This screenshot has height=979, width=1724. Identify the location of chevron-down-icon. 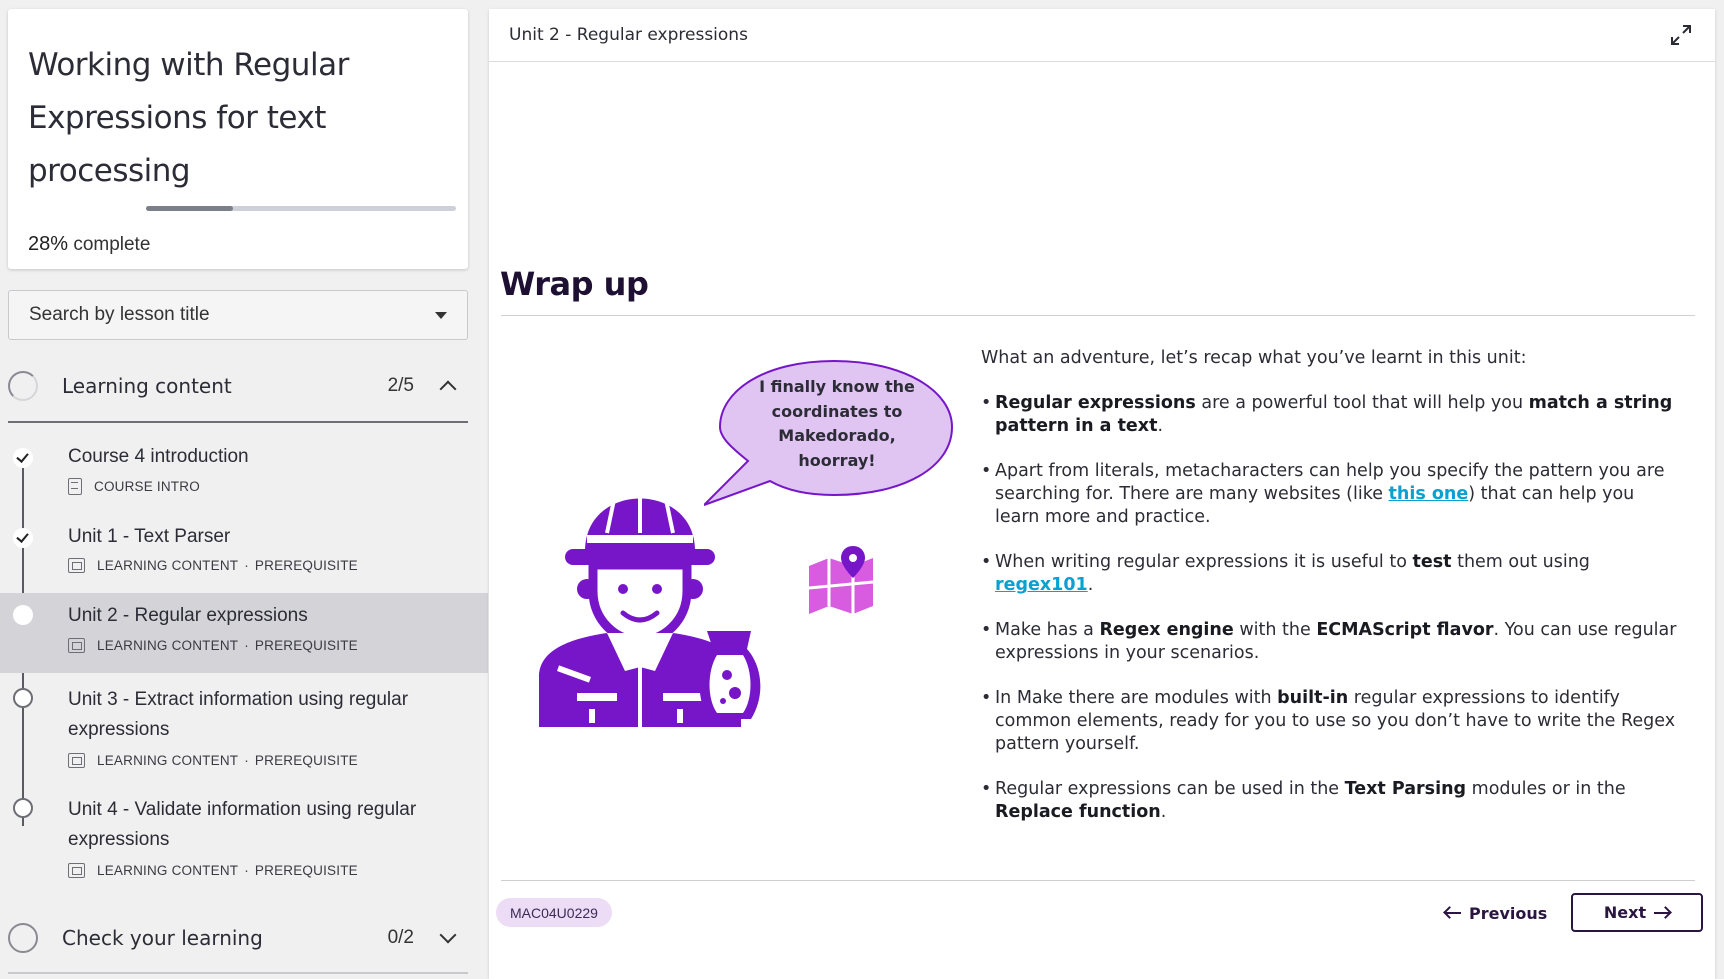
(448, 935).